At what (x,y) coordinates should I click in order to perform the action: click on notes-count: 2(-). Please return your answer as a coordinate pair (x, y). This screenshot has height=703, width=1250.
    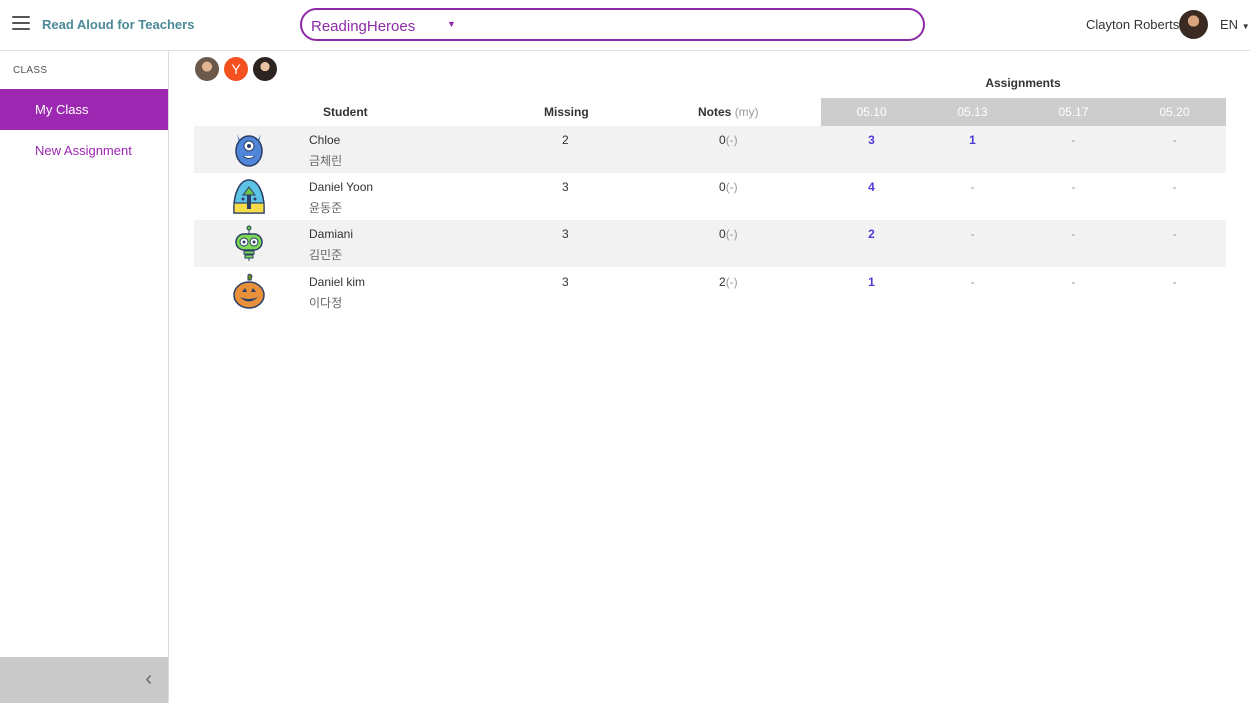
    Looking at the image, I should click on (728, 282).